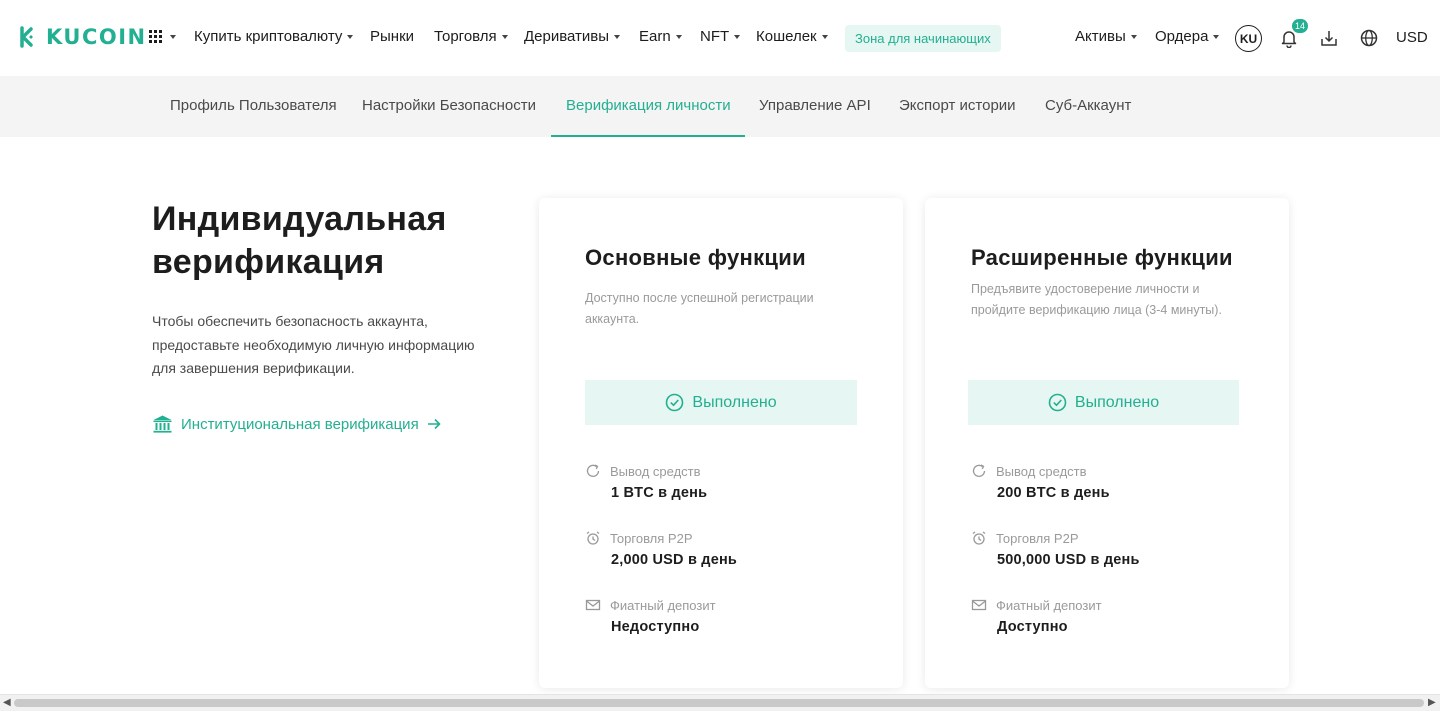  What do you see at coordinates (162, 424) in the screenshot?
I see `bank-icon` at bounding box center [162, 424].